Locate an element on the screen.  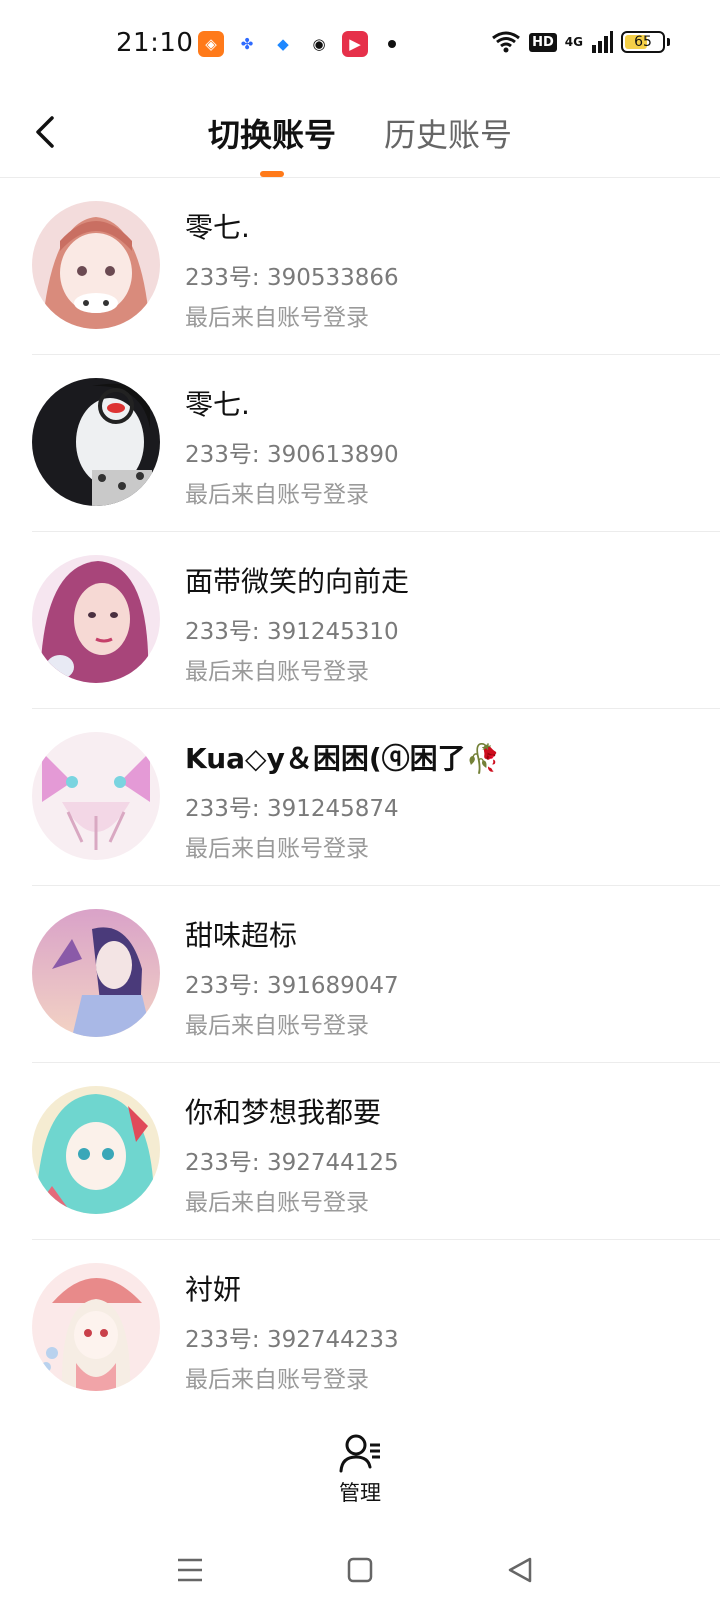
signal-icon is located at coordinates (602, 42).